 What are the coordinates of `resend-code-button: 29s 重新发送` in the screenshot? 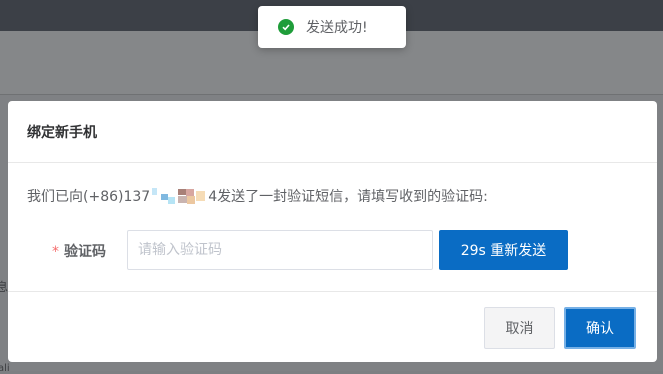 It's located at (503, 250).